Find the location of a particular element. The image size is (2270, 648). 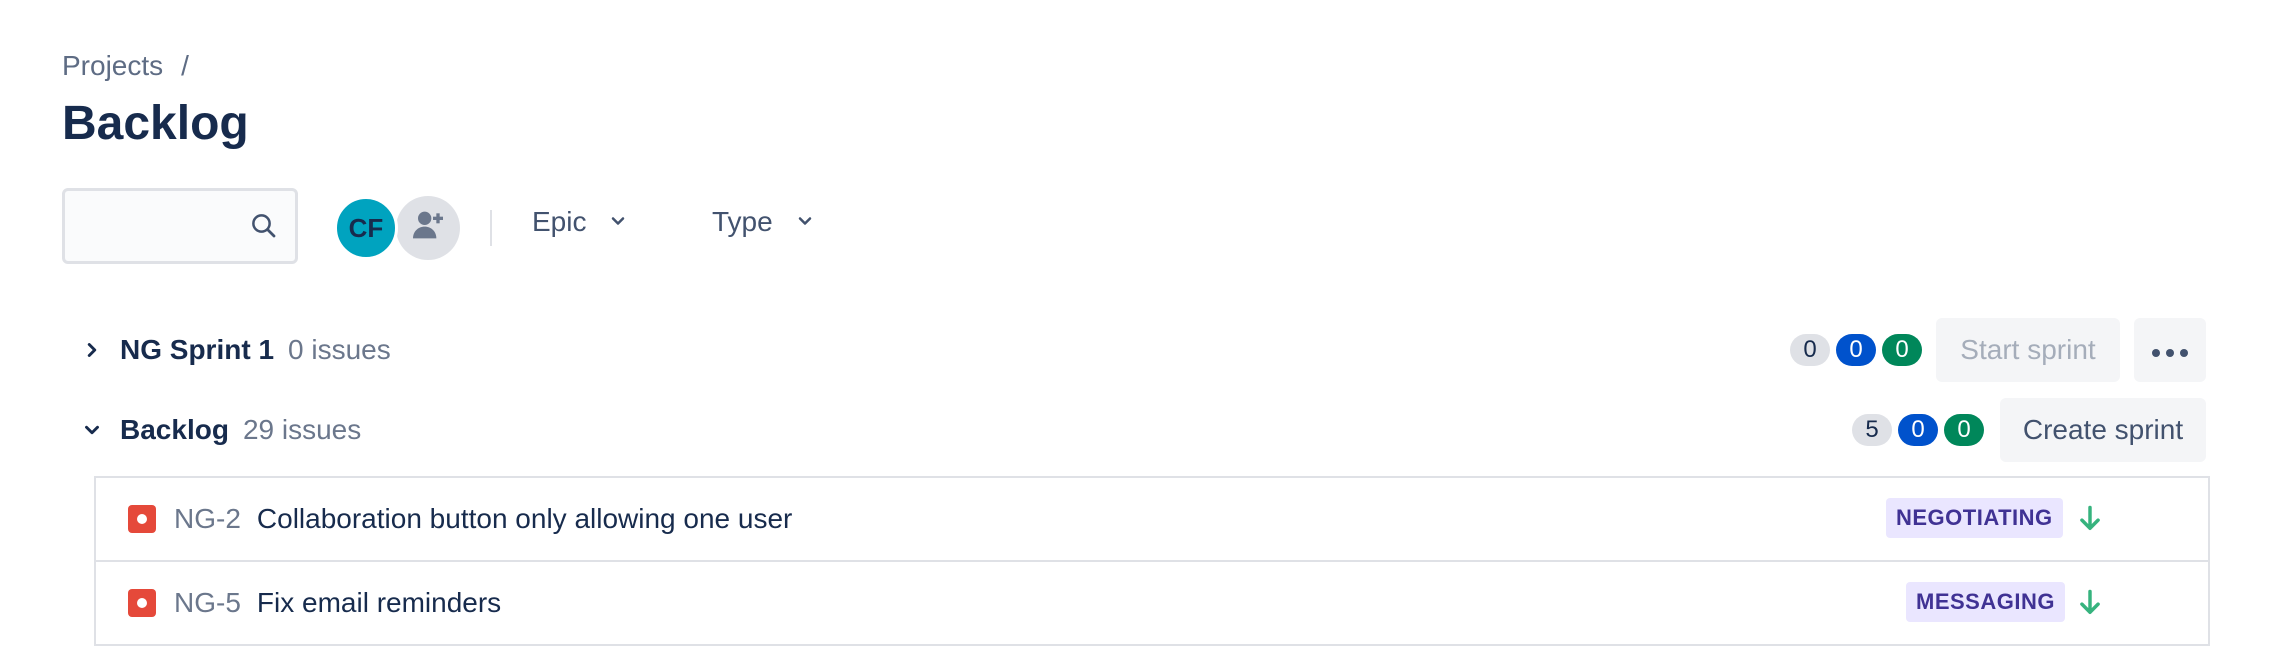

backlog-header: Backlog 29 issues 5 0 0 Create sprint is located at coordinates (1142, 430).